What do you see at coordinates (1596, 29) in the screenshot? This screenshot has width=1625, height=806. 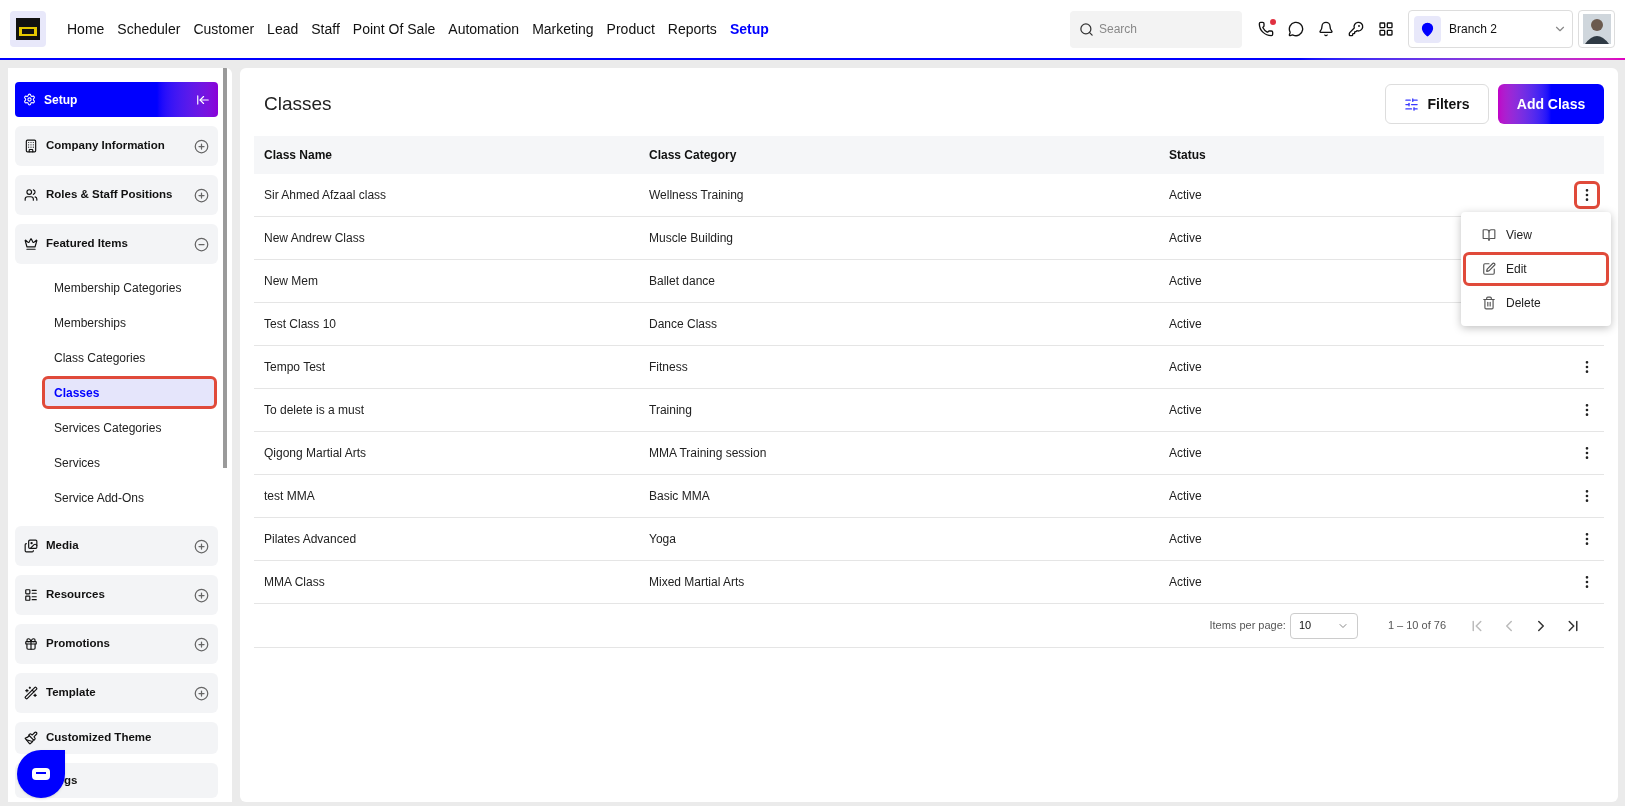 I see `user-avatar` at bounding box center [1596, 29].